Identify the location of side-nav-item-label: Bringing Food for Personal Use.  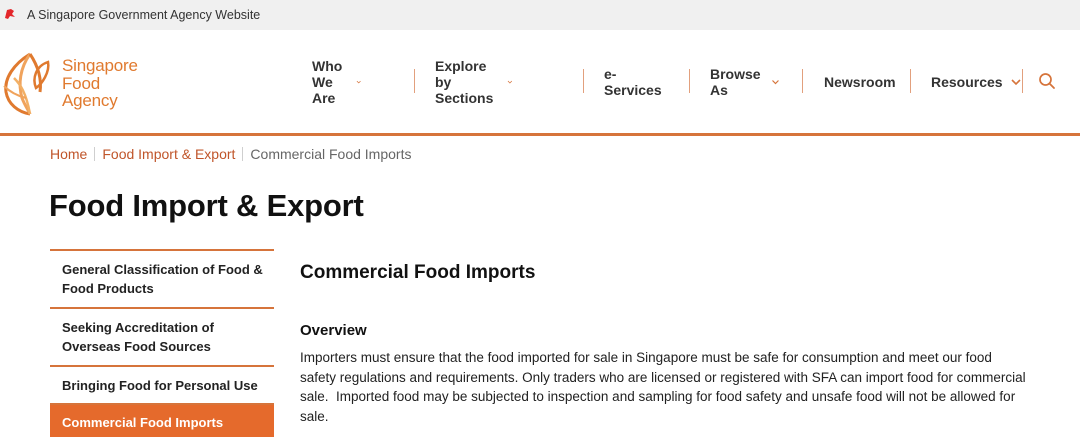
(160, 385).